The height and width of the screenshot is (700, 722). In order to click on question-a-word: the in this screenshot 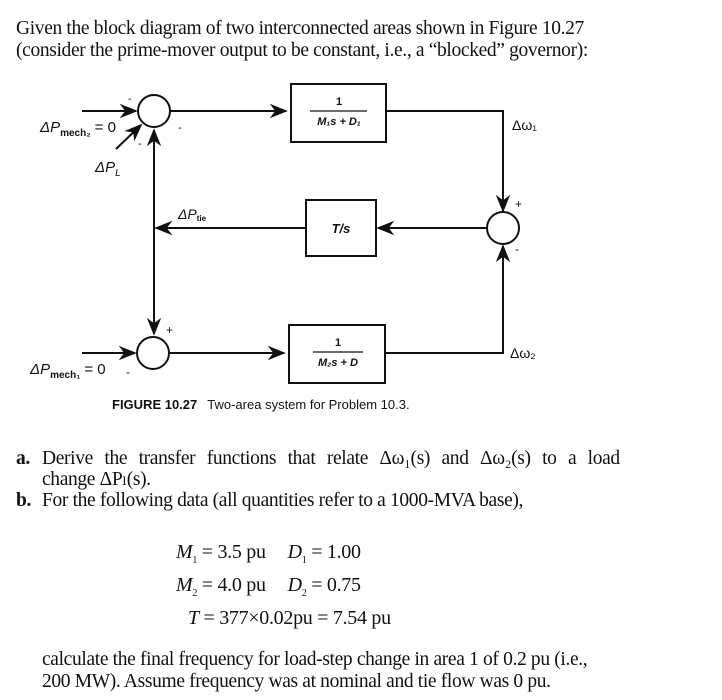, I will do `click(116, 458)`.